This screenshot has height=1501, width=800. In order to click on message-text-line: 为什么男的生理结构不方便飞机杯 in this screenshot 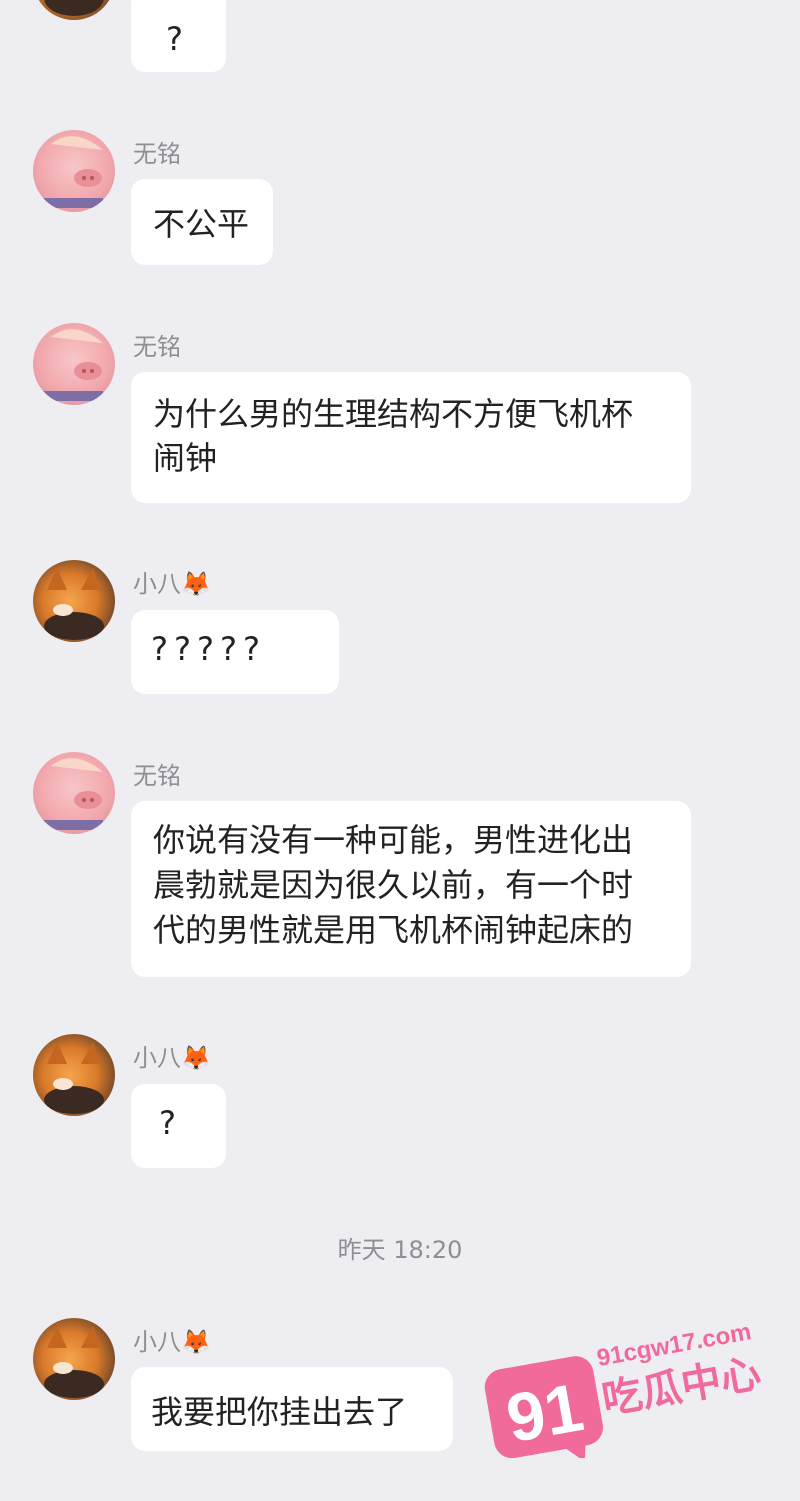, I will do `click(393, 414)`.